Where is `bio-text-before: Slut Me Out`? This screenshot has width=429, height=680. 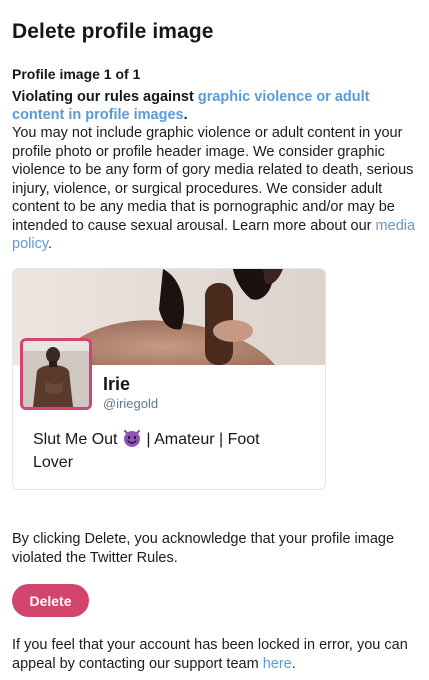 bio-text-before: Slut Me Out is located at coordinates (77, 439).